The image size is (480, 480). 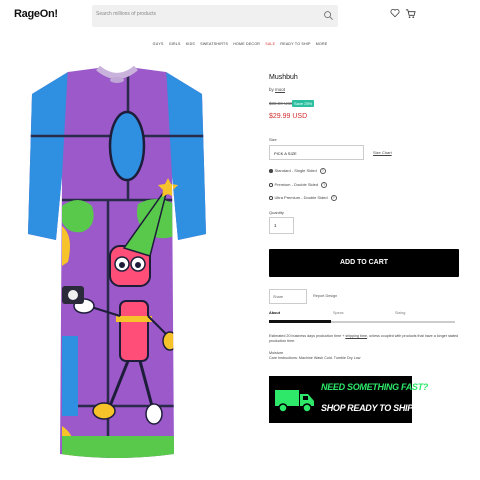 What do you see at coordinates (338, 313) in the screenshot?
I see `tab-specs: Specs` at bounding box center [338, 313].